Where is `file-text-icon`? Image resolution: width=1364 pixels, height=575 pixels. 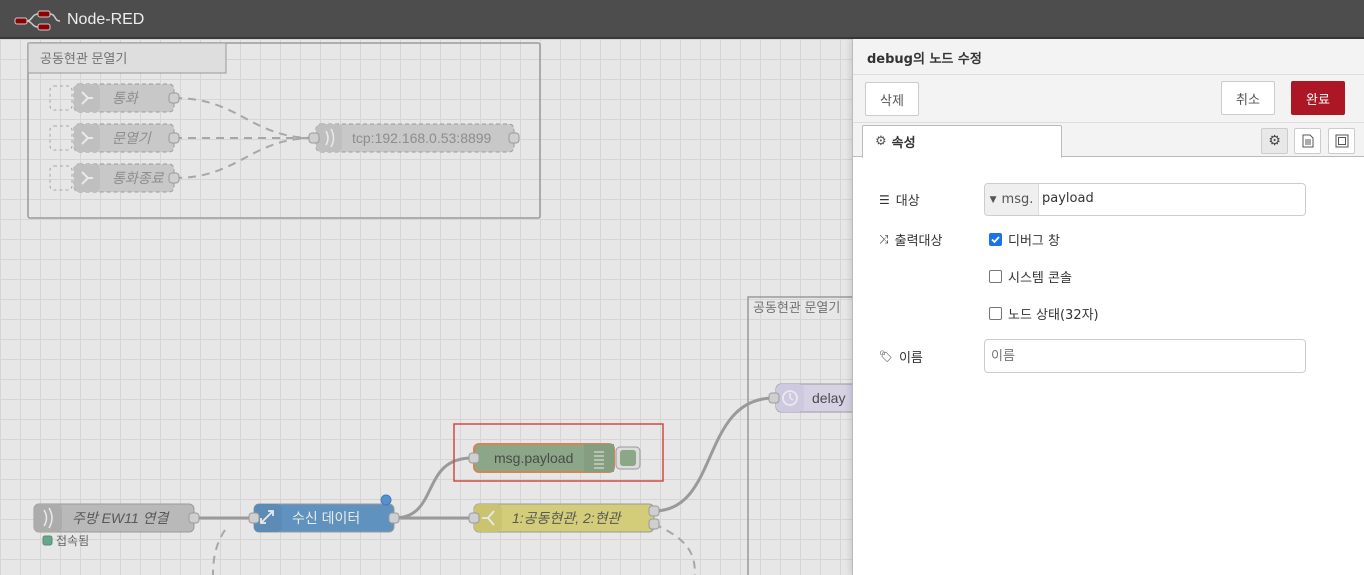
file-text-icon is located at coordinates (1307, 141).